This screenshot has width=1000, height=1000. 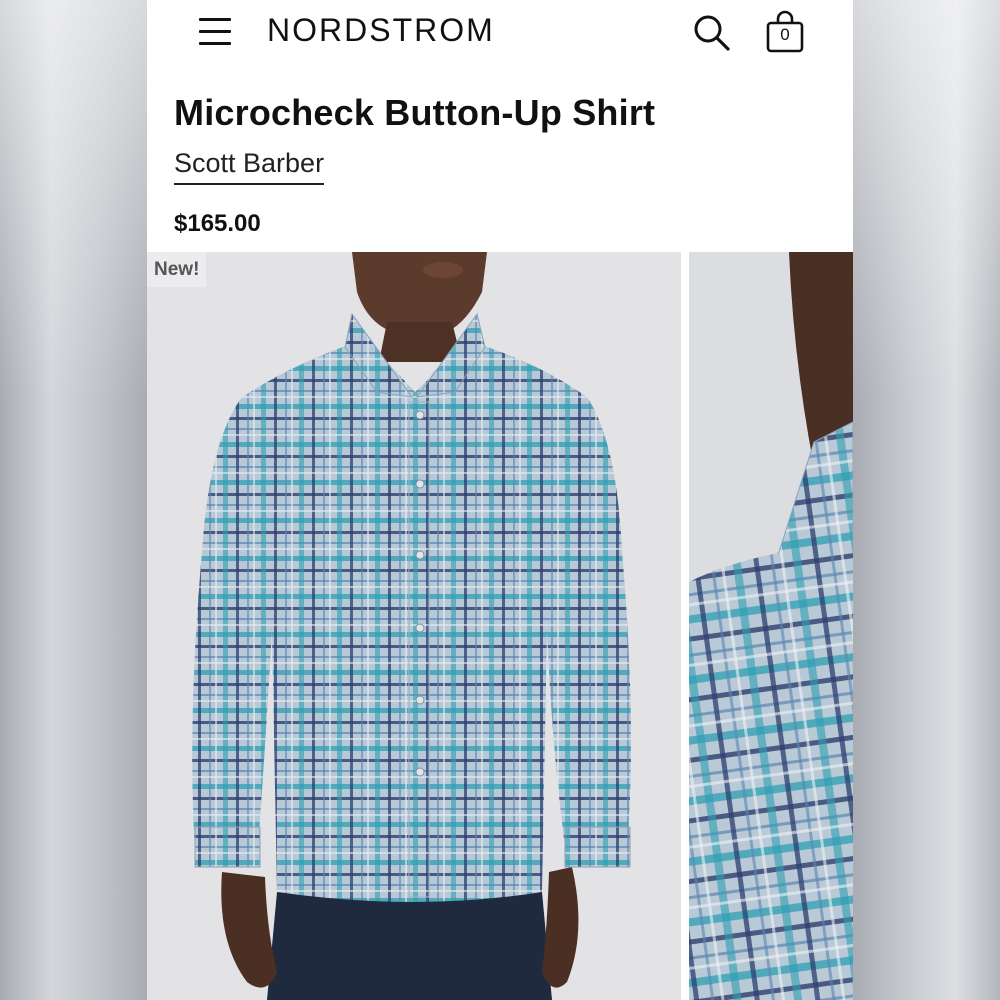 I want to click on shopping-bag-icon: 0, so click(x=785, y=32).